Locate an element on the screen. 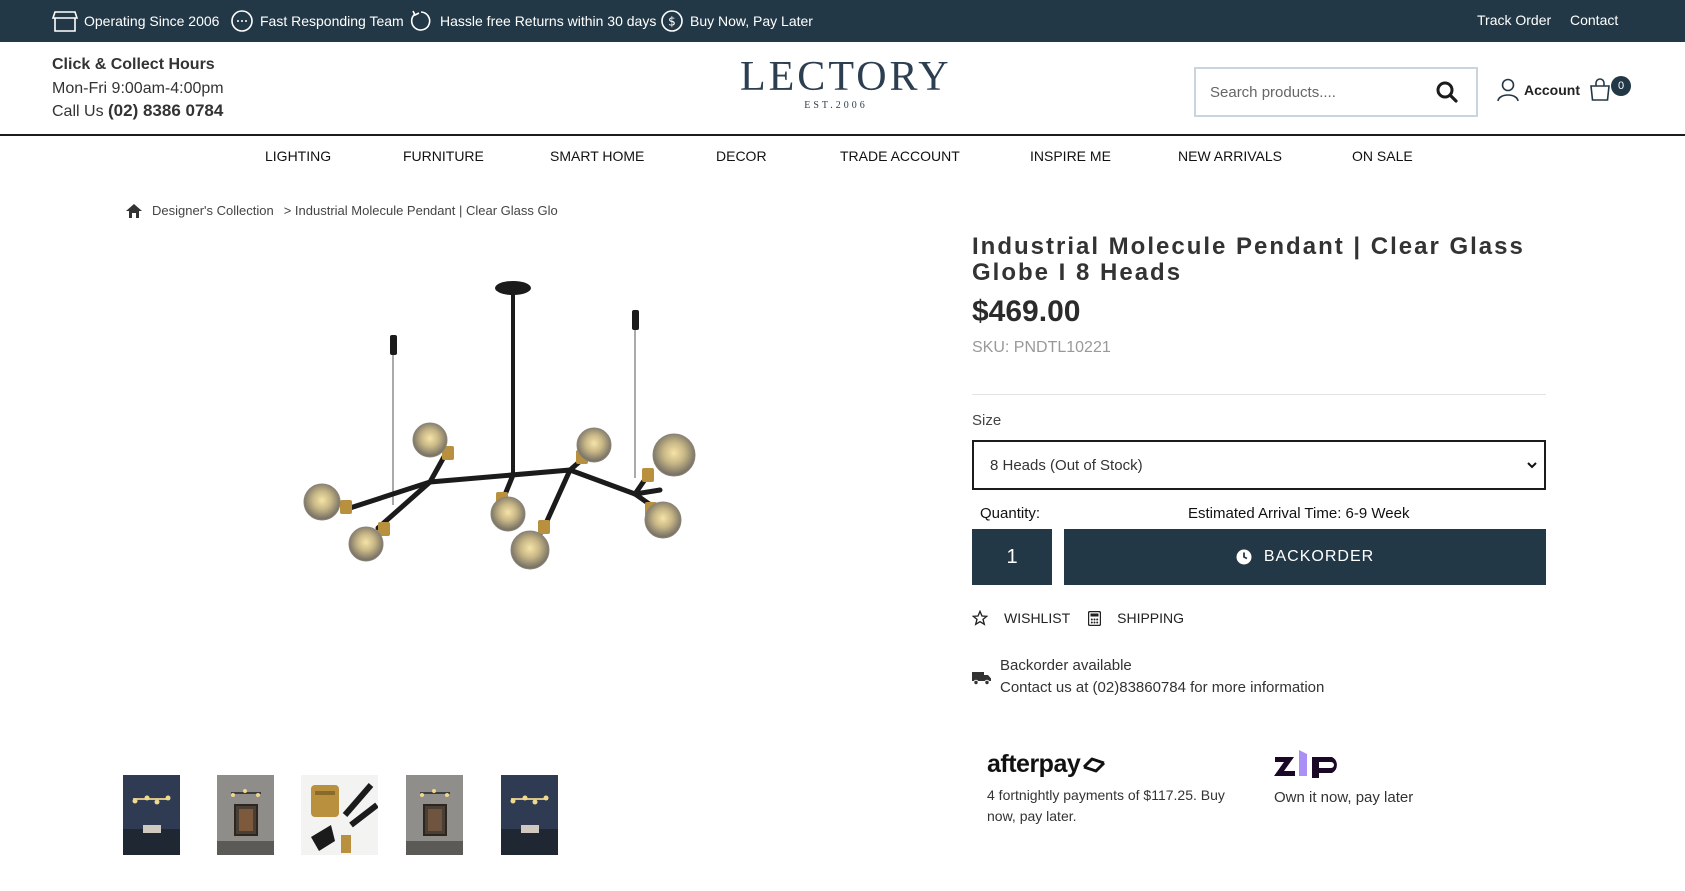 This screenshot has height=891, width=1685. product-links: WISHLIST SHIPPING is located at coordinates (1087, 618).